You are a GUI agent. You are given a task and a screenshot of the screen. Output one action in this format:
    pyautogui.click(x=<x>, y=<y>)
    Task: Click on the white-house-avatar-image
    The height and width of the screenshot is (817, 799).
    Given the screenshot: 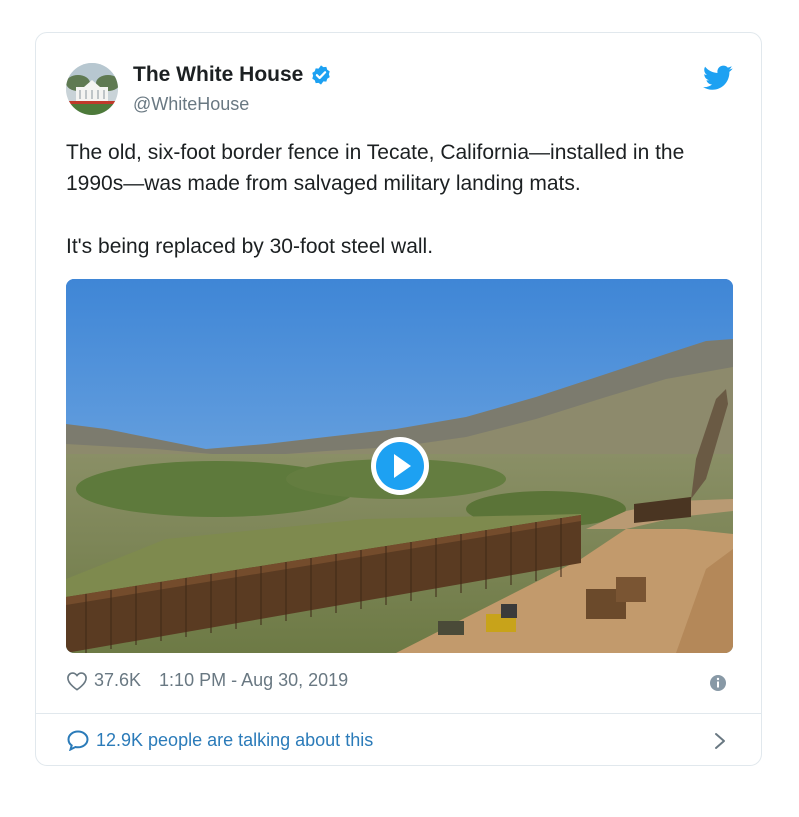 What is the action you would take?
    pyautogui.click(x=92, y=89)
    